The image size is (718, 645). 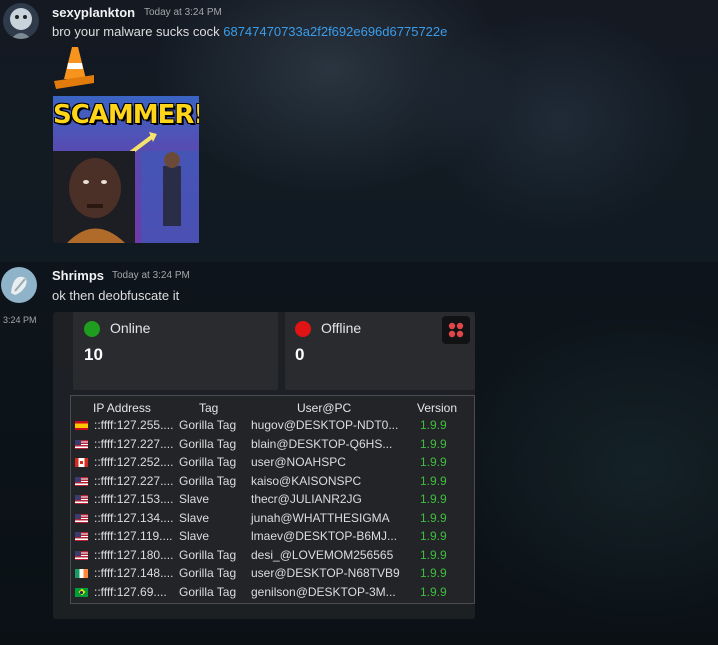 What do you see at coordinates (125, 408) in the screenshot?
I see `col-header-ip: IP Address` at bounding box center [125, 408].